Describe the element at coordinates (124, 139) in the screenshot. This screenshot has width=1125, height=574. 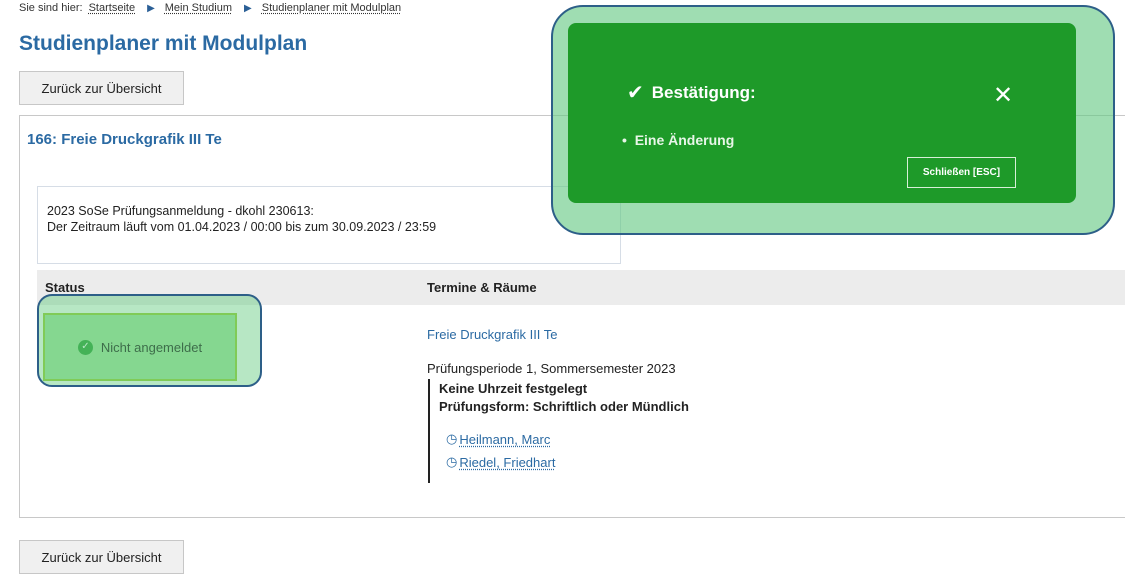
I see `module-title: 166: Freie Druckgrafik III Te` at that location.